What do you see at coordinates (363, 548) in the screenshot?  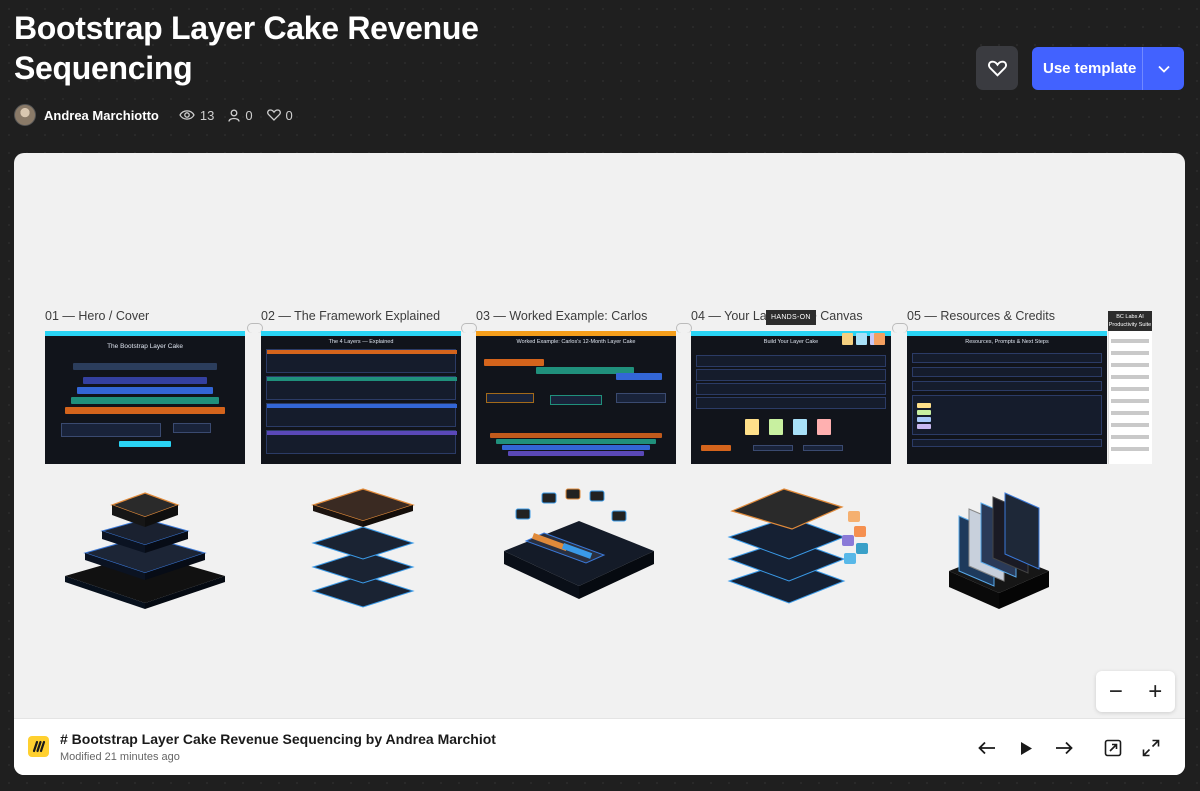 I see `stacked-plates-illustration` at bounding box center [363, 548].